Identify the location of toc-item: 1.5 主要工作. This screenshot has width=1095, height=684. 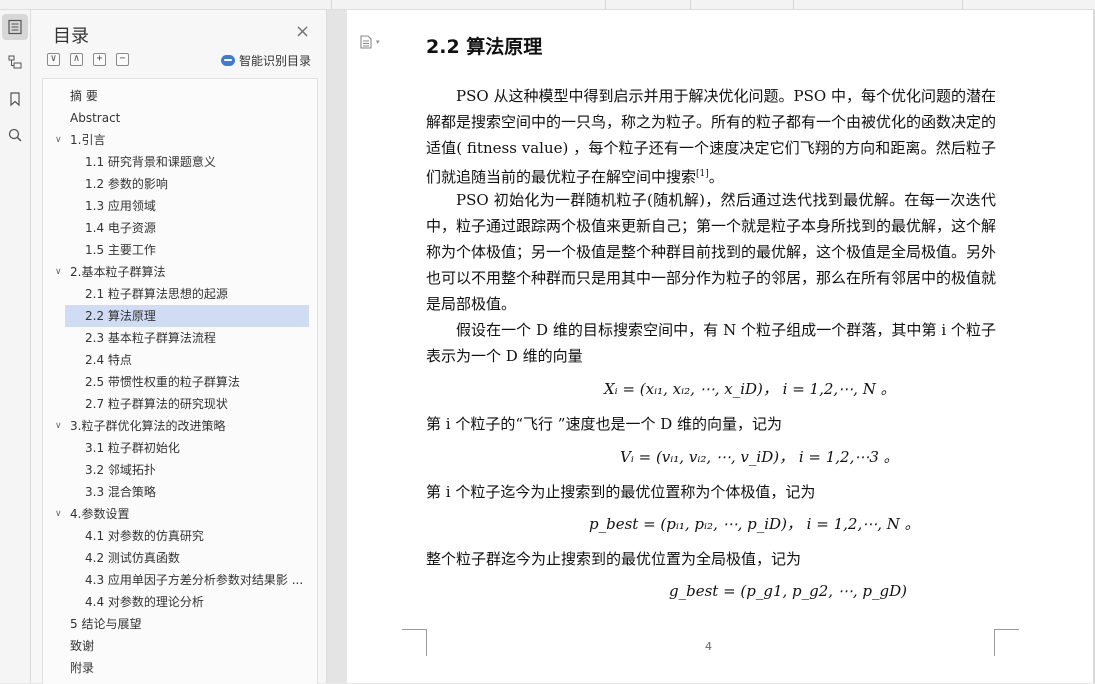
(187, 250).